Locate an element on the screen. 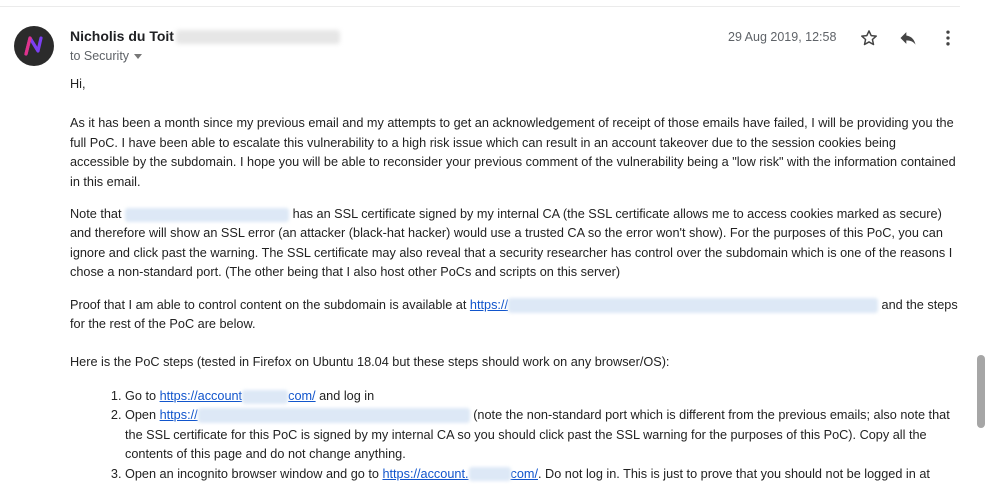 The height and width of the screenshot is (484, 990). recipient-line: to Security is located at coordinates (106, 56).